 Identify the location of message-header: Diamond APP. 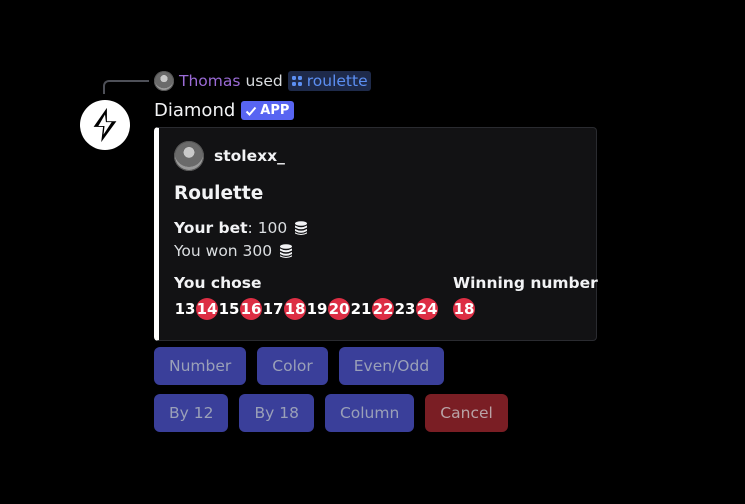
(224, 110).